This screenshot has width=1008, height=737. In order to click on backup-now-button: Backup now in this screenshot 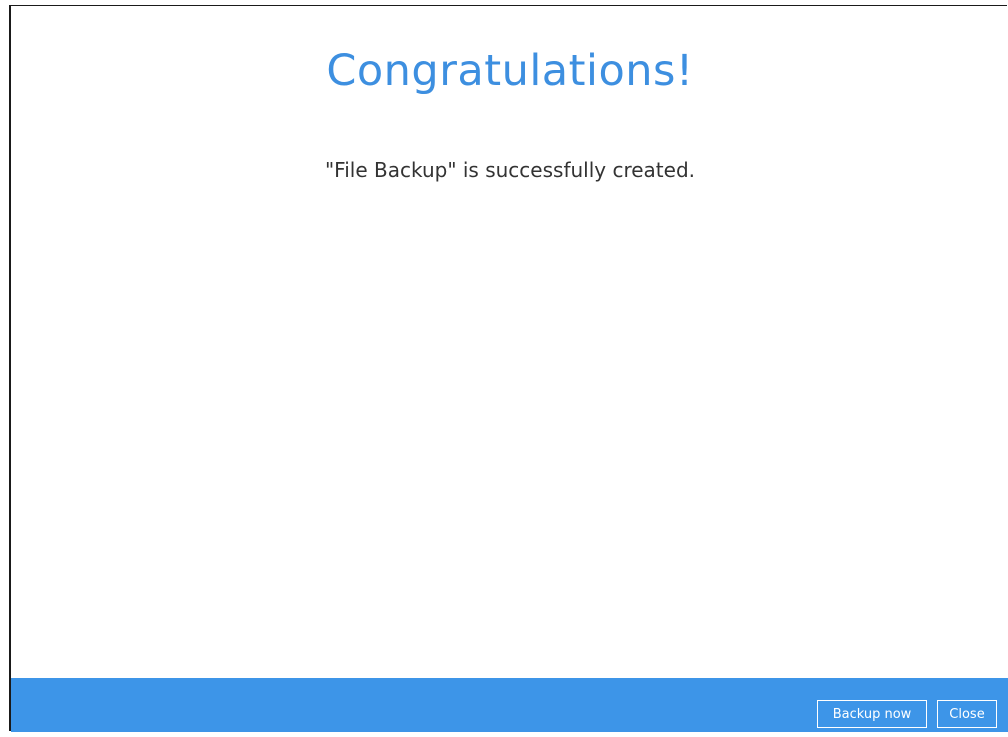, I will do `click(872, 714)`.